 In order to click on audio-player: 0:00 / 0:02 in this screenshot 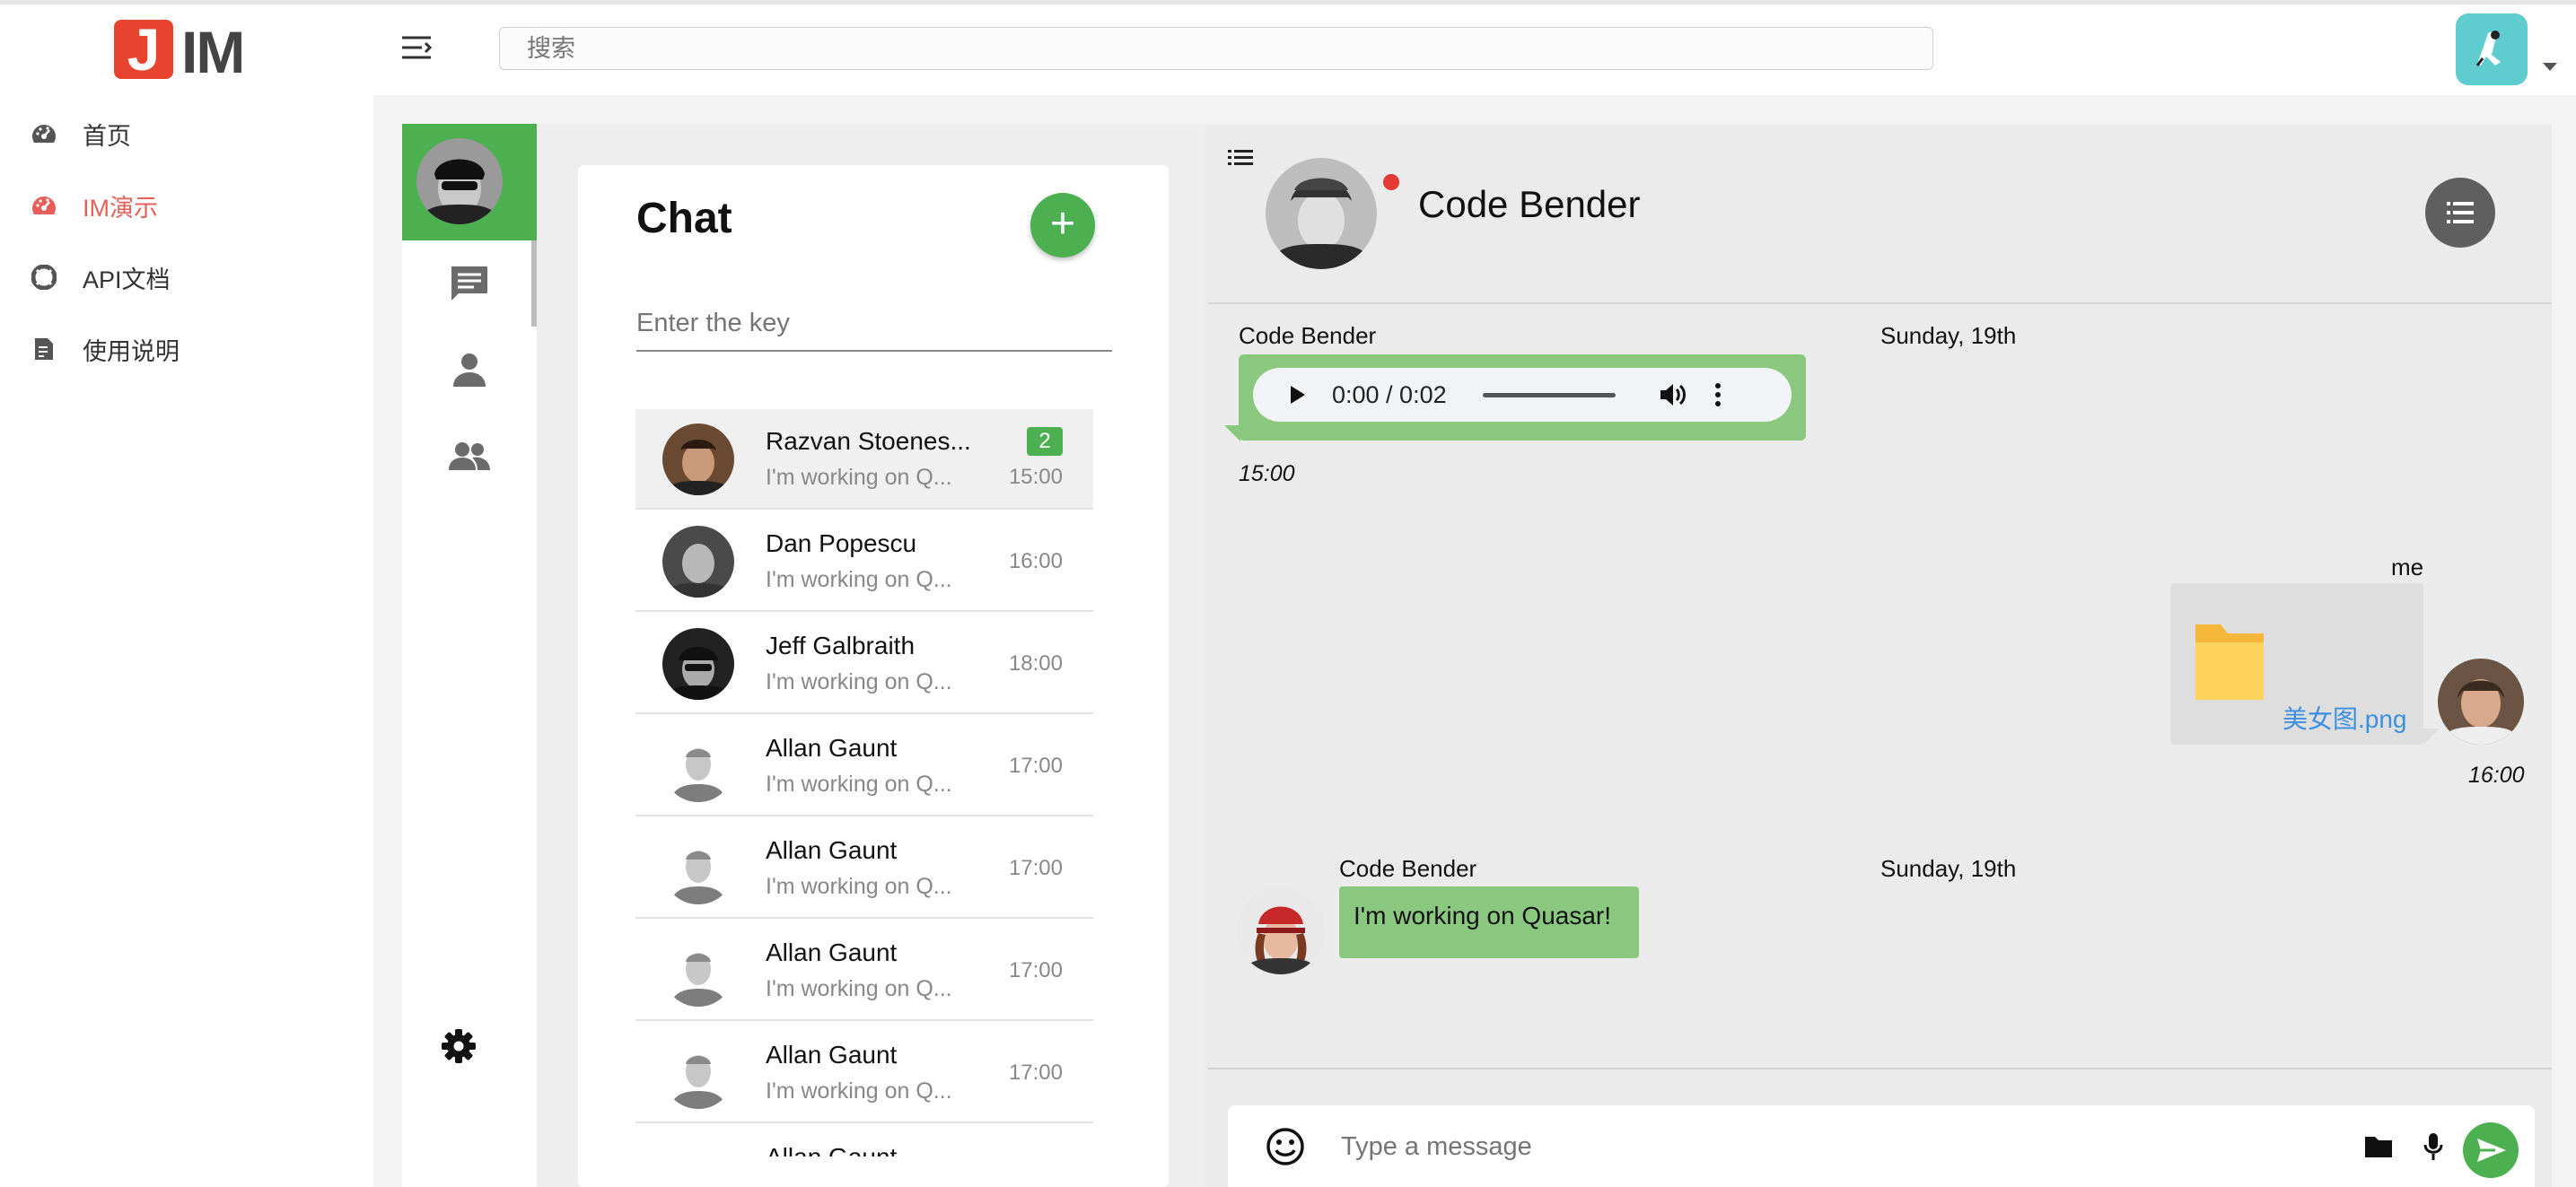, I will do `click(1522, 395)`.